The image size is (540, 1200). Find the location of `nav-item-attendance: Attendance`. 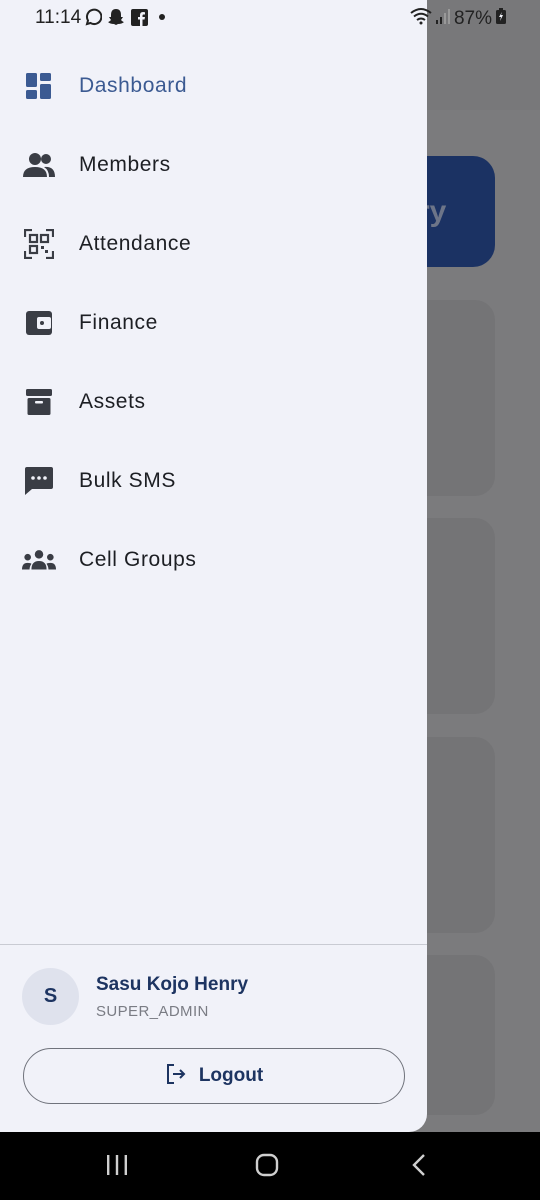

nav-item-attendance: Attendance is located at coordinates (213, 243).